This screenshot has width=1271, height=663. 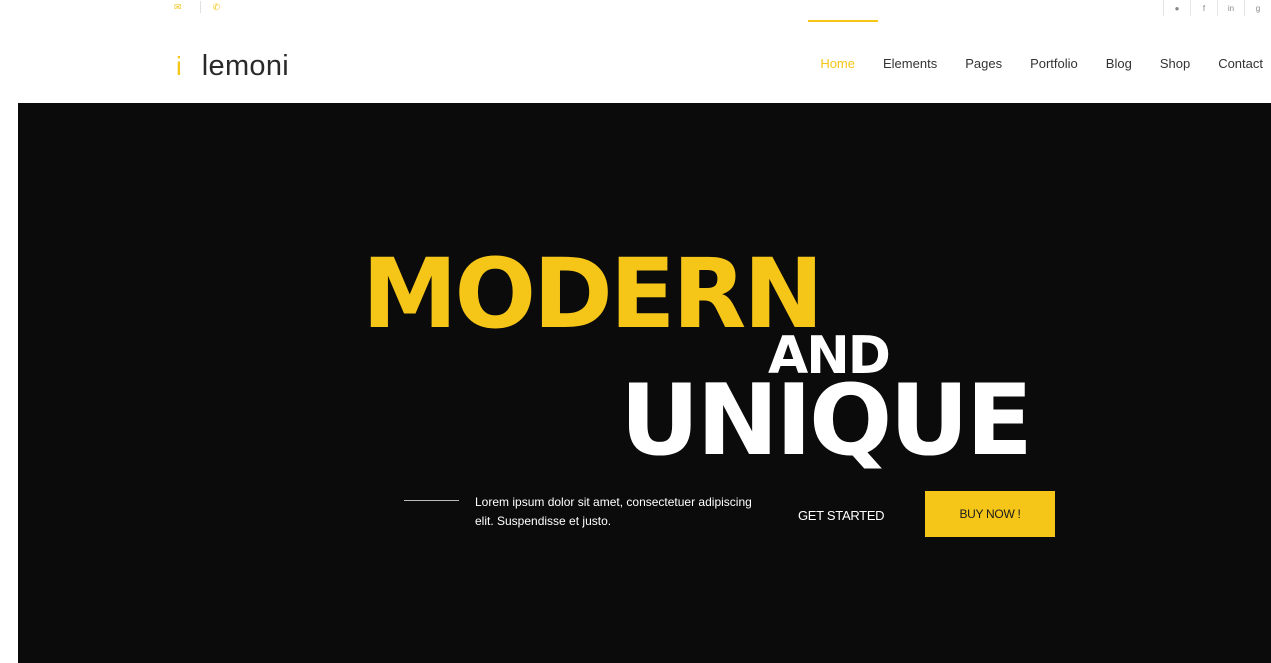 What do you see at coordinates (843, 21) in the screenshot?
I see `active-nav-indicator` at bounding box center [843, 21].